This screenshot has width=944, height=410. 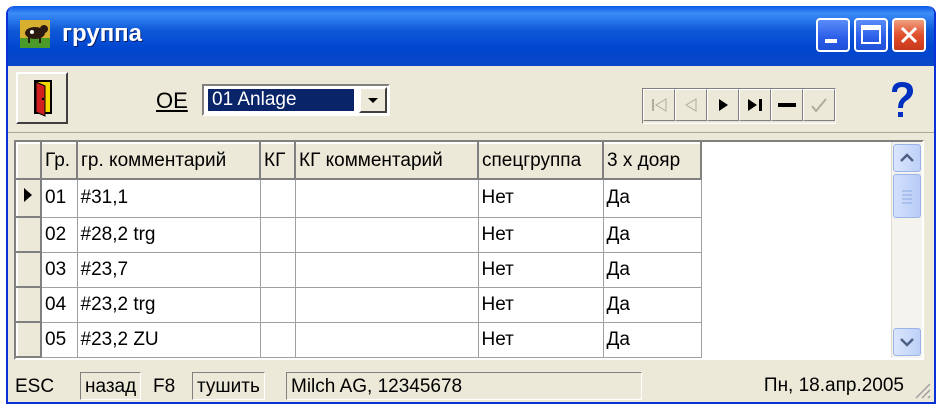 I want to click on oe-select-value: 01 Anlage, so click(x=281, y=100).